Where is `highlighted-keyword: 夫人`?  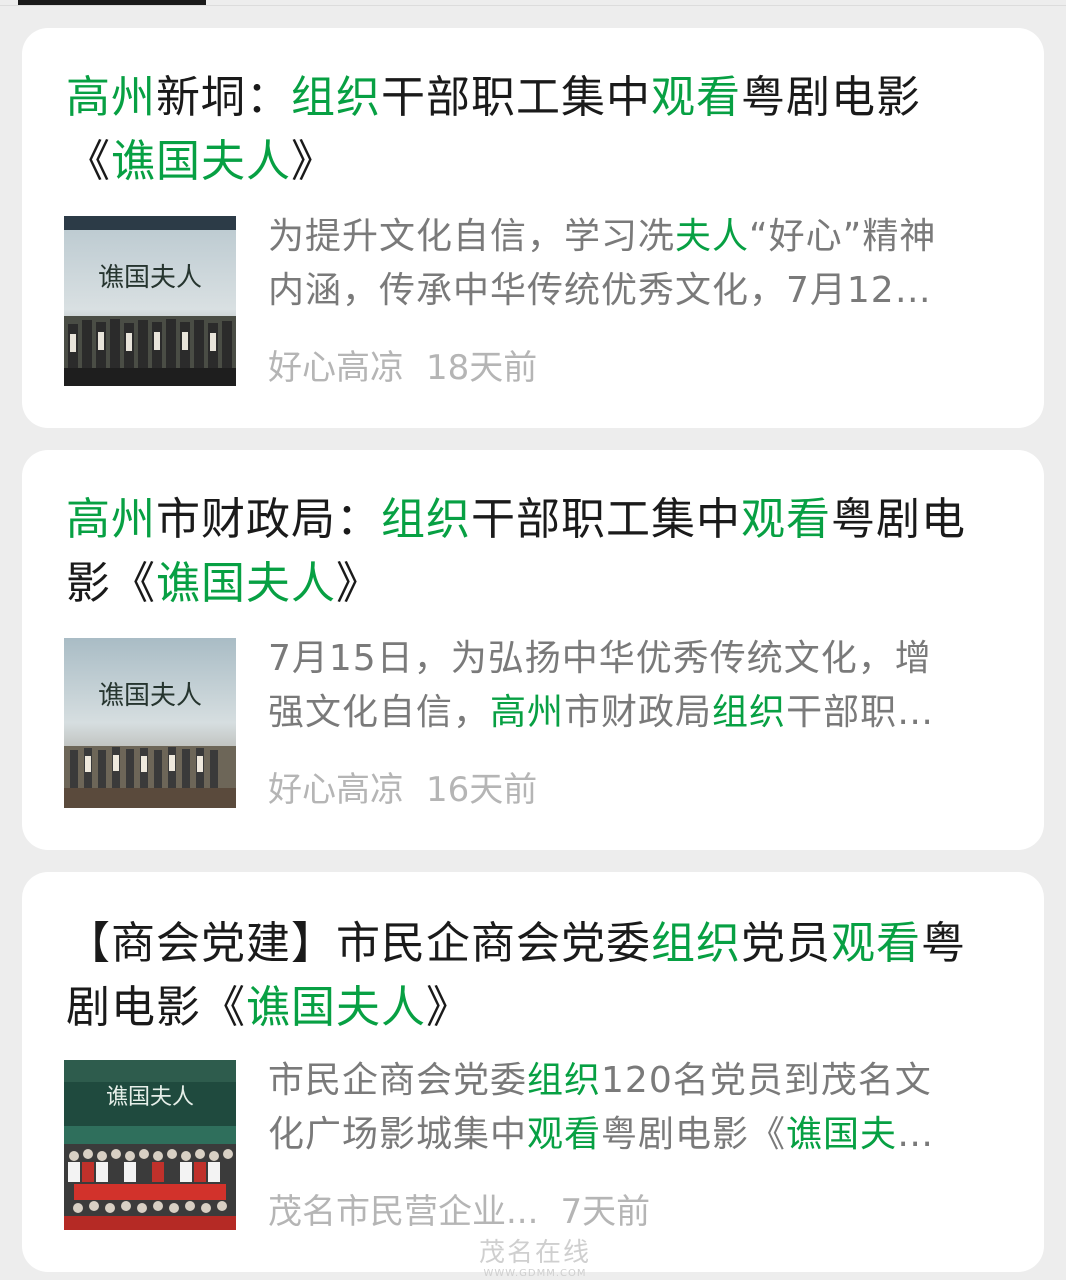 highlighted-keyword: 夫人 is located at coordinates (712, 236).